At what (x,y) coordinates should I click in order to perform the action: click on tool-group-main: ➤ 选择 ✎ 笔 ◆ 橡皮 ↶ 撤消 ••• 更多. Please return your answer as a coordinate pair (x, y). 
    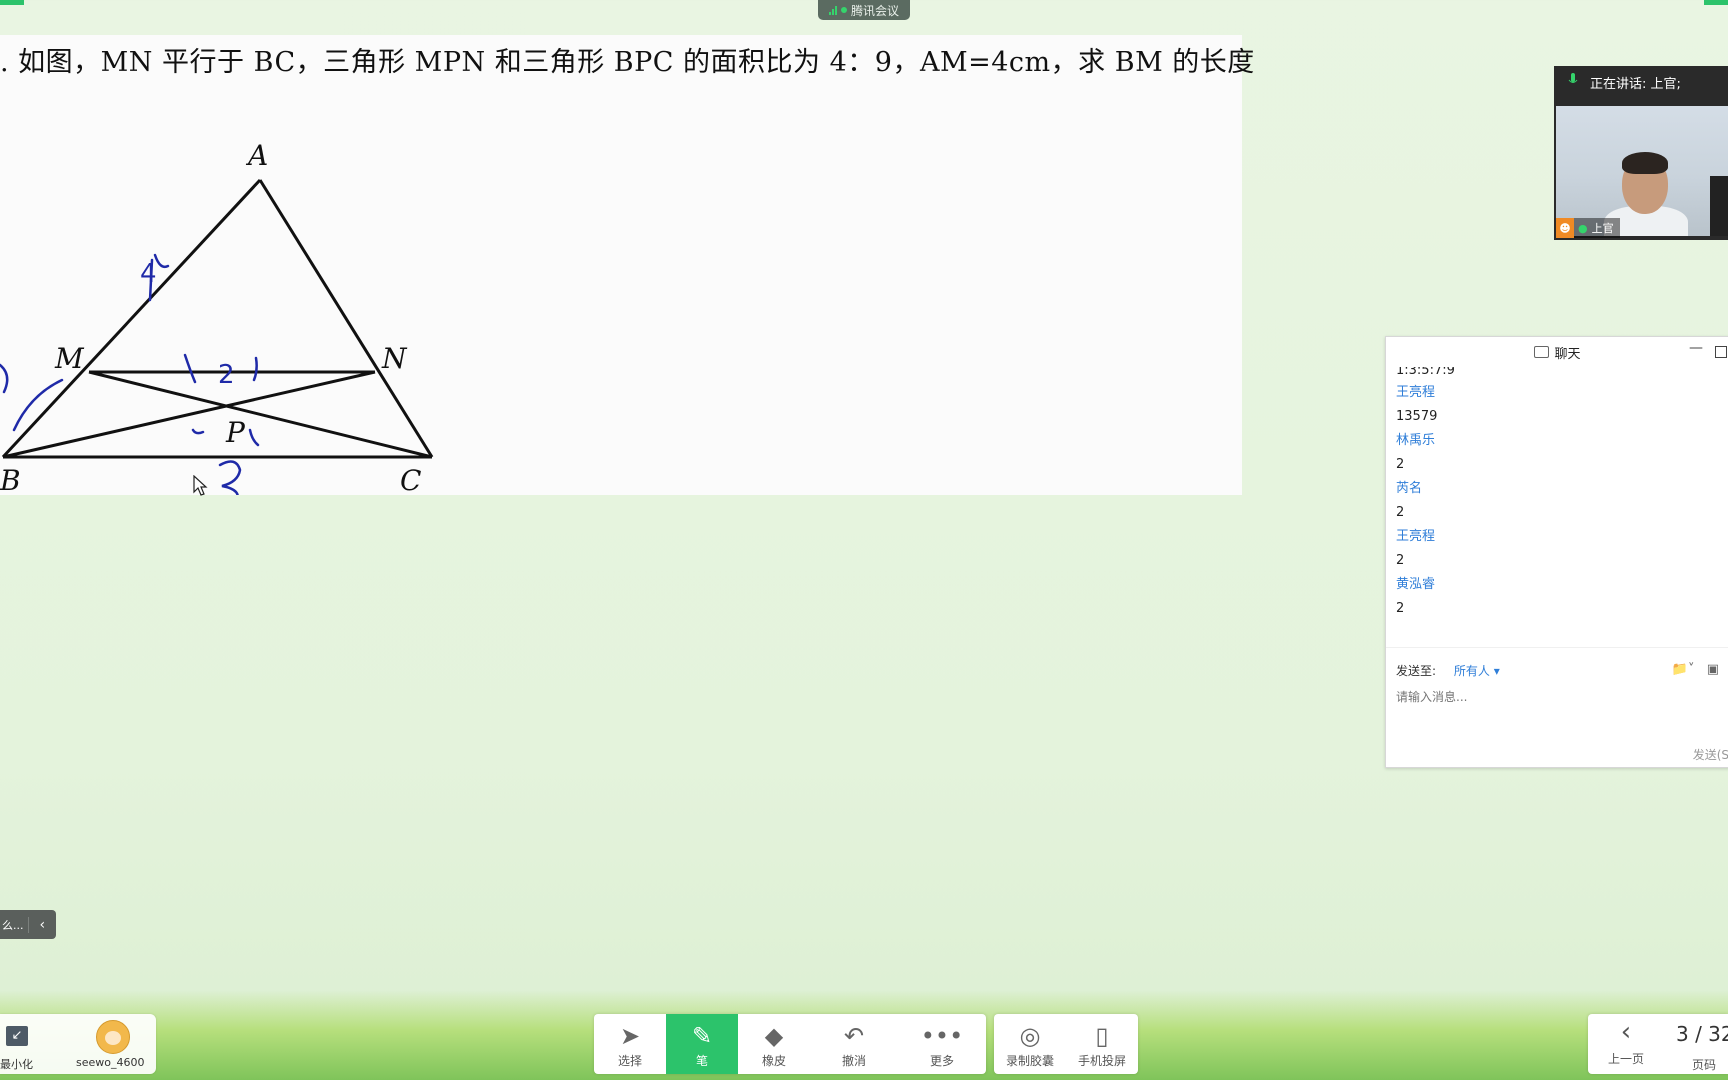
    Looking at the image, I should click on (790, 1044).